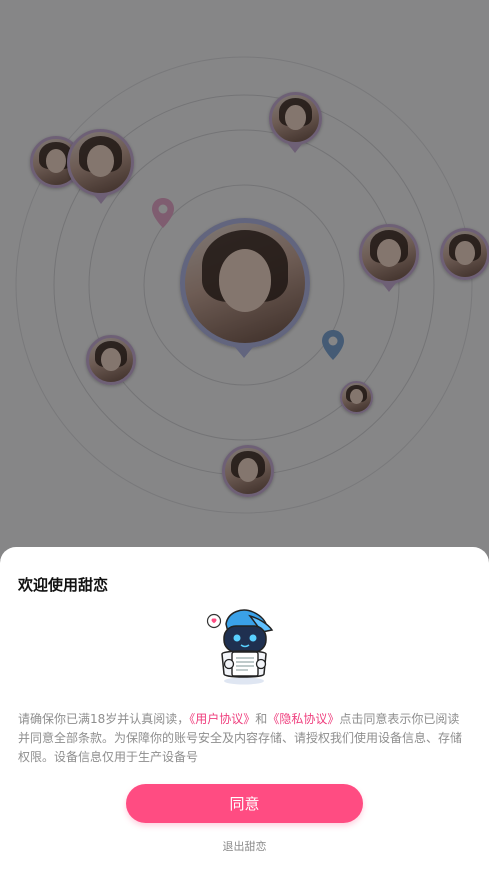 The image size is (489, 869). I want to click on user-agreement-link: 《用户协议》, so click(222, 719).